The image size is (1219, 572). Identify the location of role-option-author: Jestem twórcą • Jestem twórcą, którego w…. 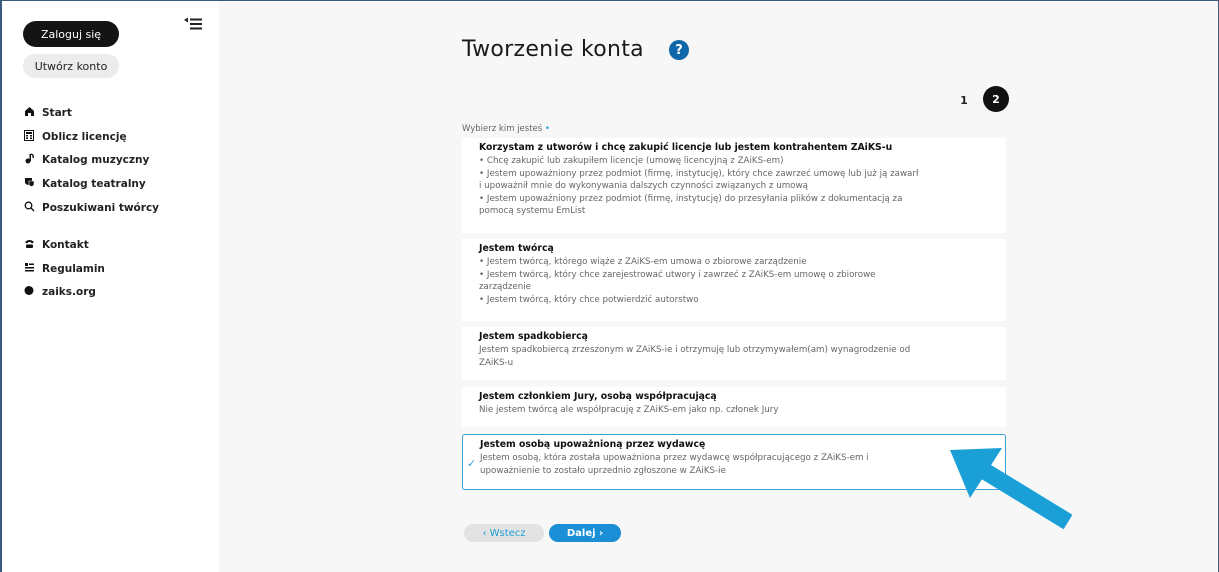
(734, 280).